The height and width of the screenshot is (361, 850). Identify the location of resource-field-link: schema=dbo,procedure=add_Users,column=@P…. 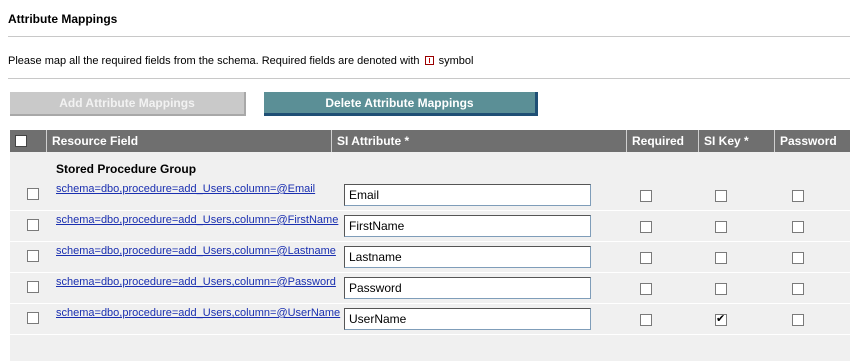
(199, 282).